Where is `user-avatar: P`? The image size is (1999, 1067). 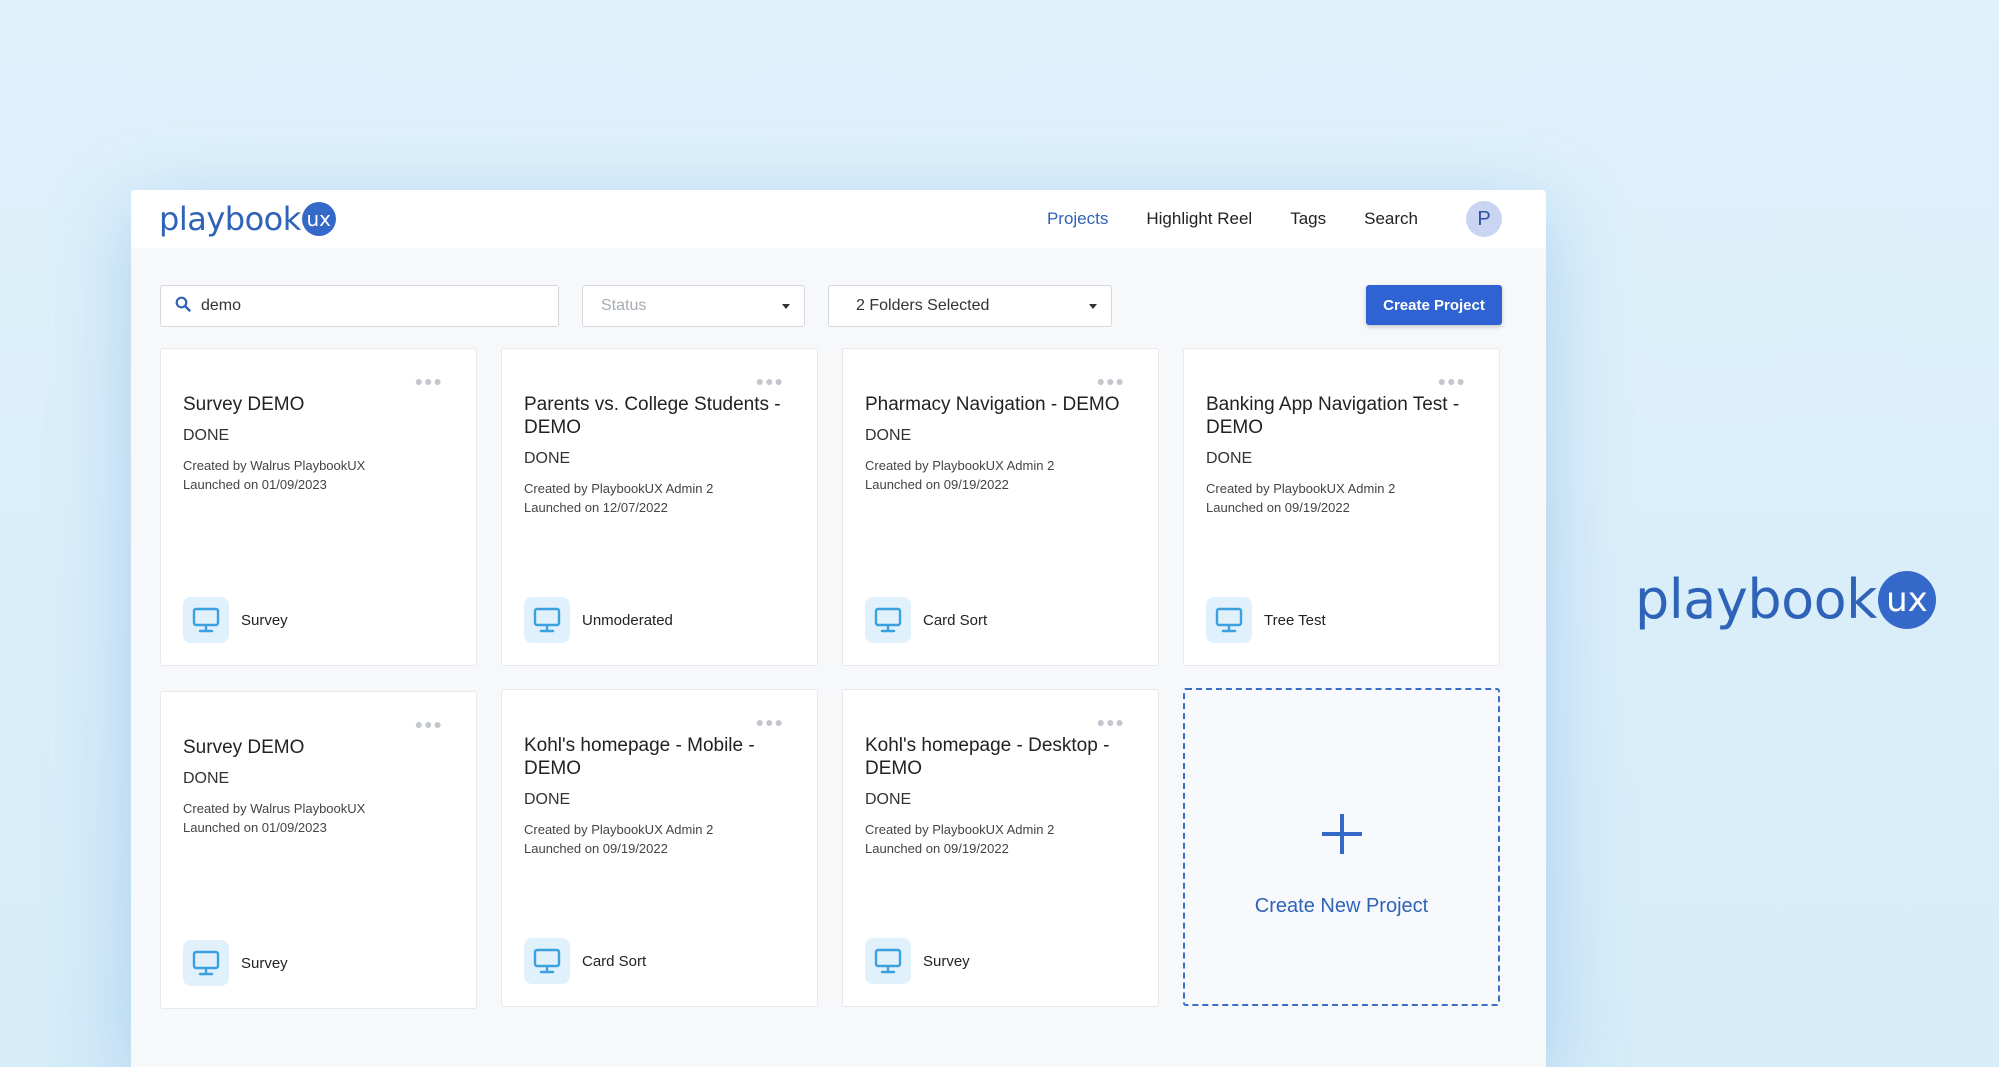 user-avatar: P is located at coordinates (1484, 219).